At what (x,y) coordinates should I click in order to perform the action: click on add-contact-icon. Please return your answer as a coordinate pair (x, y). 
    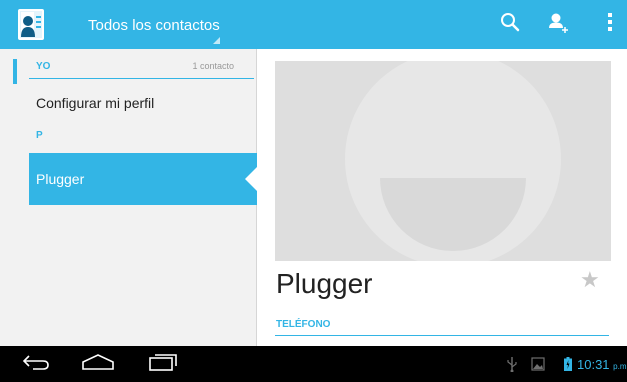
    Looking at the image, I should click on (558, 24).